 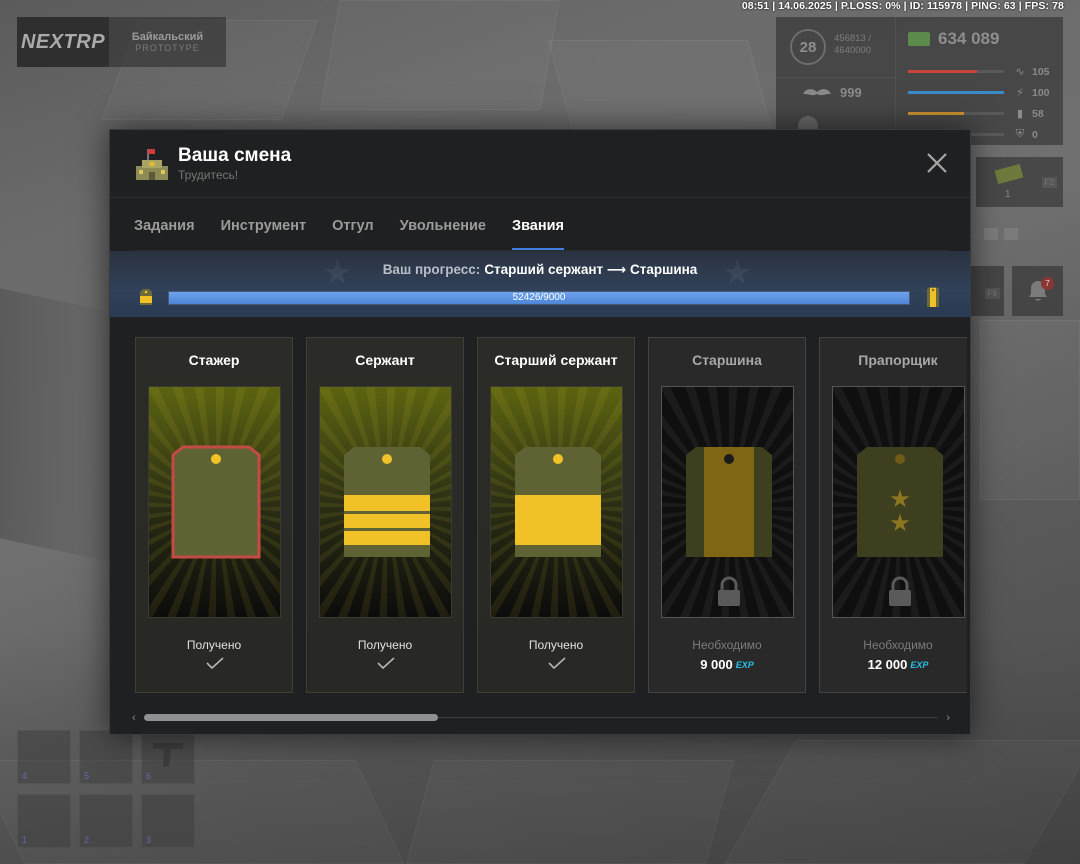 I want to click on rank-name: Старший сержант, so click(x=556, y=360).